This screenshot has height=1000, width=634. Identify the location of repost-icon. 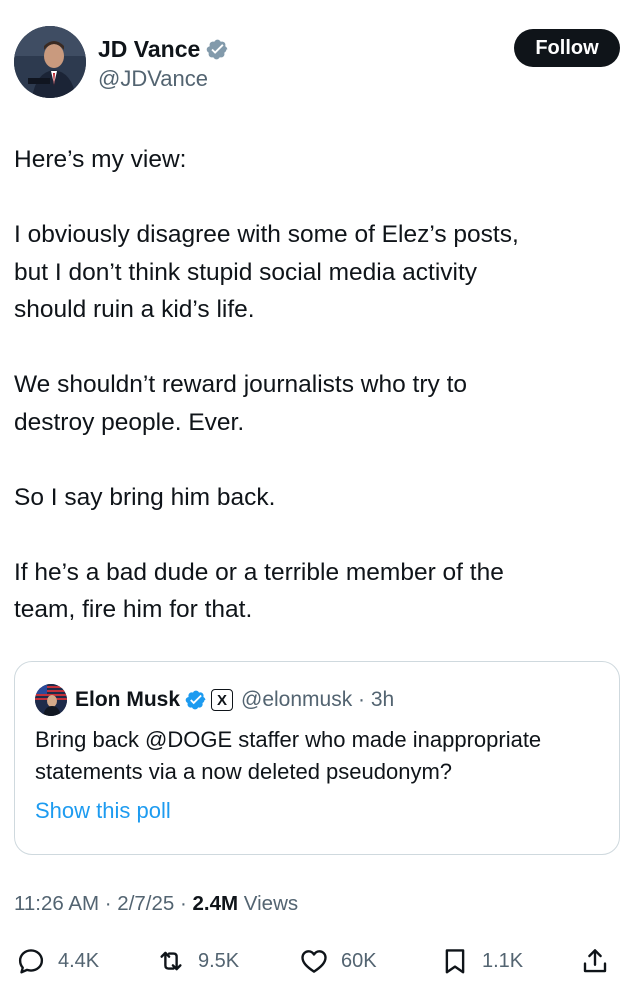
(171, 961).